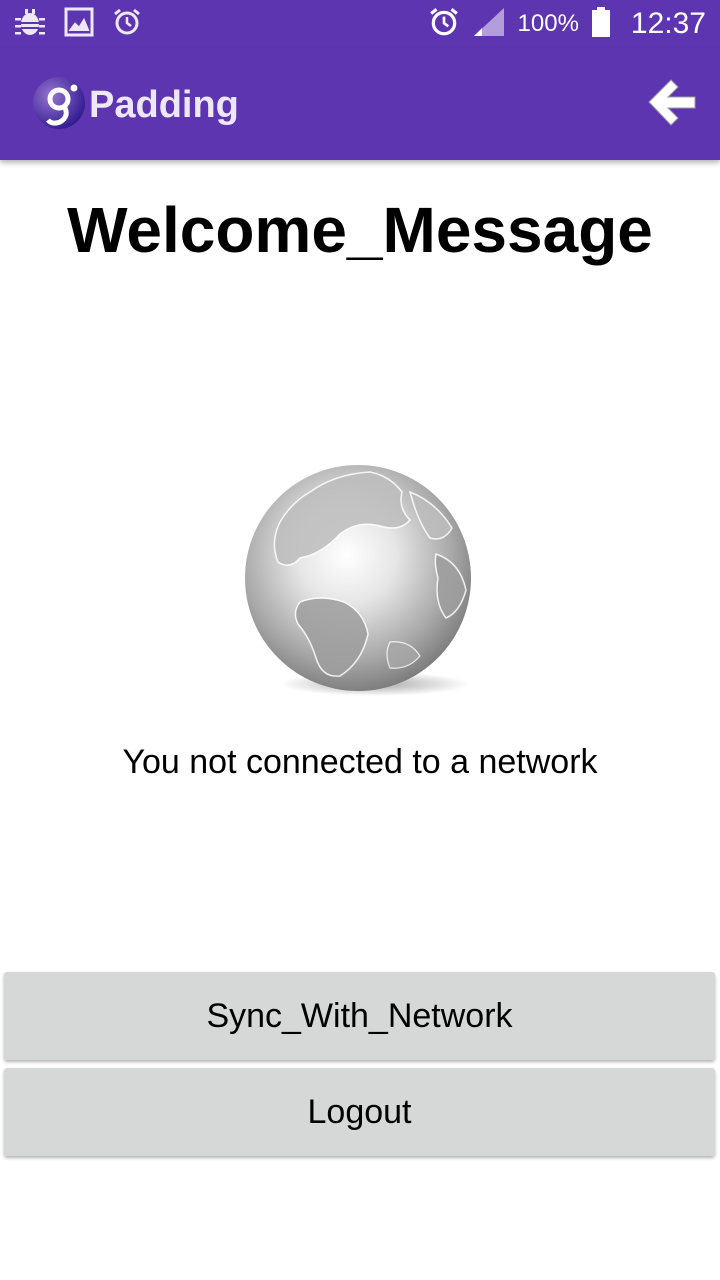  I want to click on status-clock: 12:37, so click(668, 23).